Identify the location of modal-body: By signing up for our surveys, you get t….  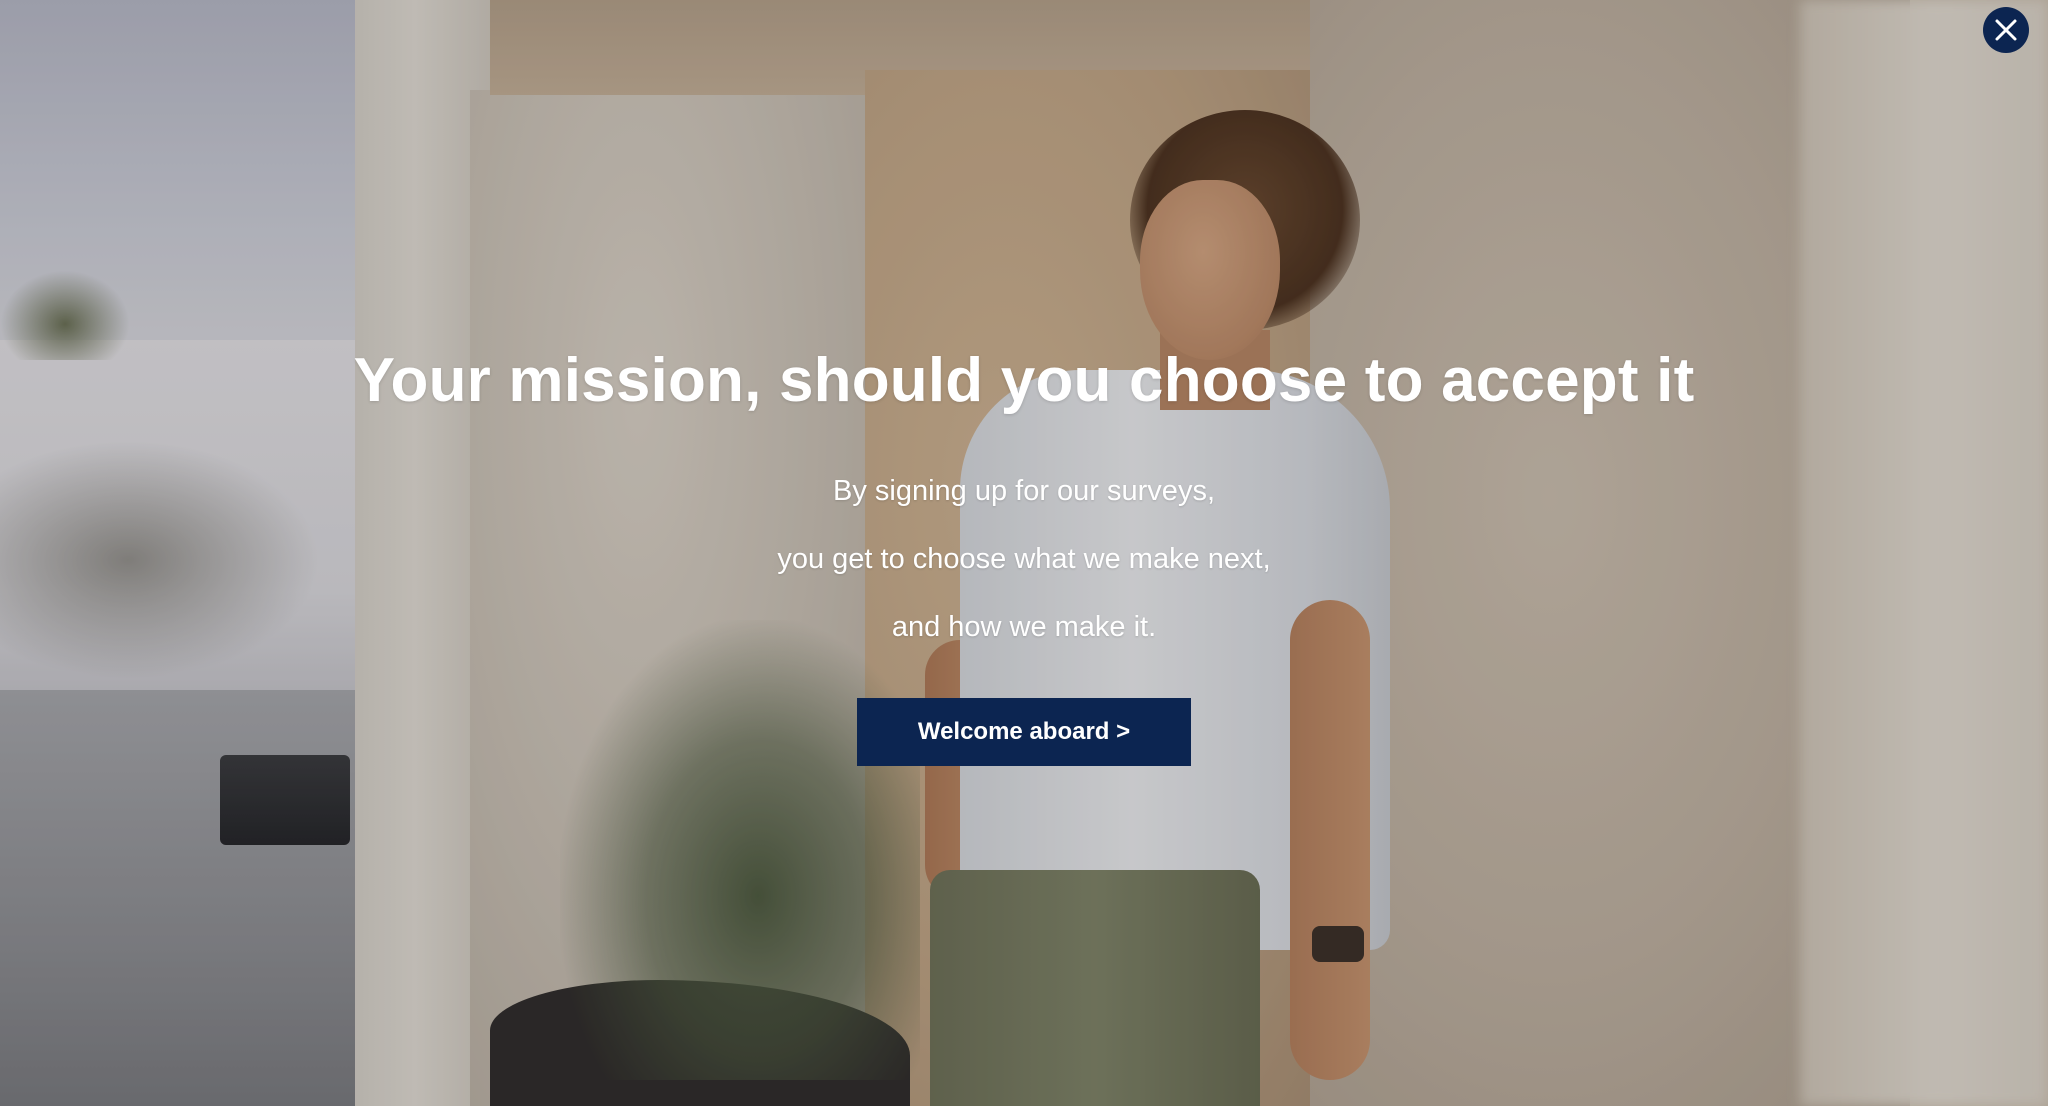
(1023, 559).